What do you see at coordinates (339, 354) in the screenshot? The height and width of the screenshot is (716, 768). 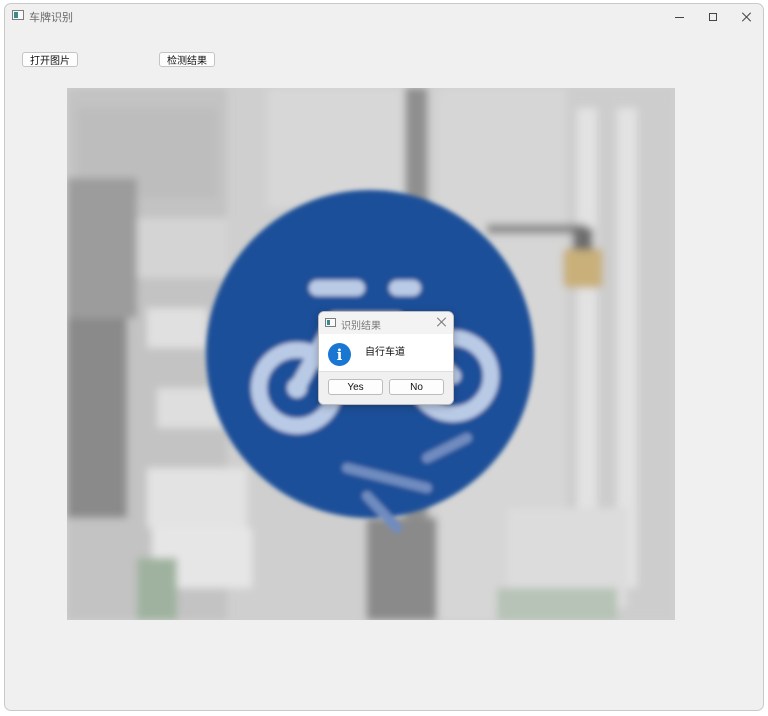 I see `info-icon: i` at bounding box center [339, 354].